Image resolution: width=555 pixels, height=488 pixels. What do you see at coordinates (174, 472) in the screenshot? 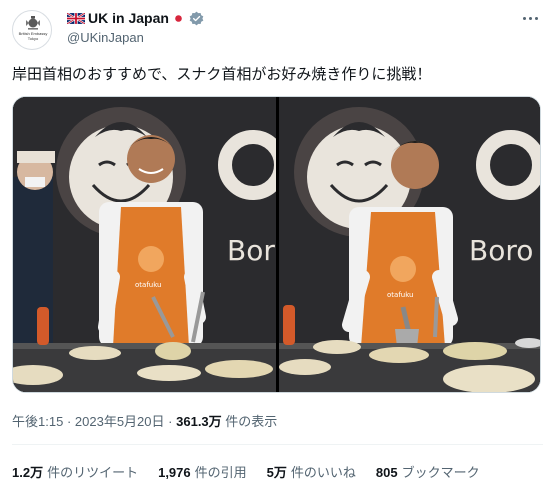
I see `quotes-count: 1,976` at bounding box center [174, 472].